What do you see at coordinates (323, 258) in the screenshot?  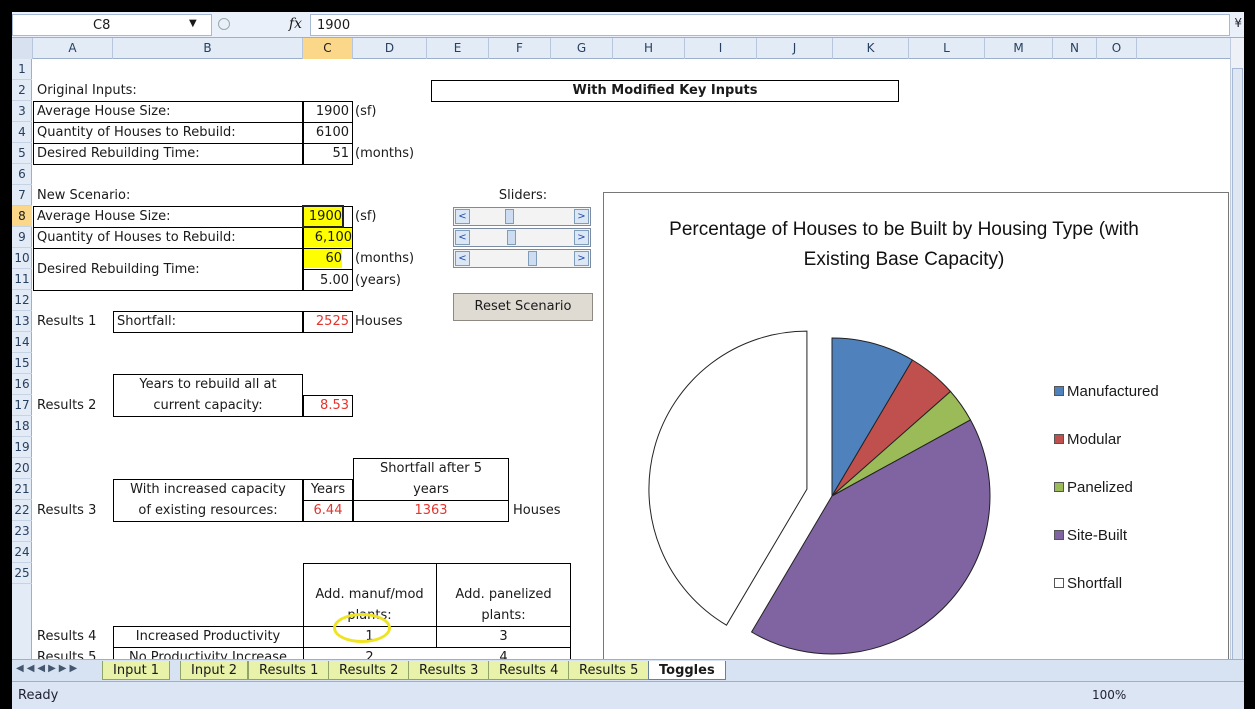 I see `new-time-months-value: 60` at bounding box center [323, 258].